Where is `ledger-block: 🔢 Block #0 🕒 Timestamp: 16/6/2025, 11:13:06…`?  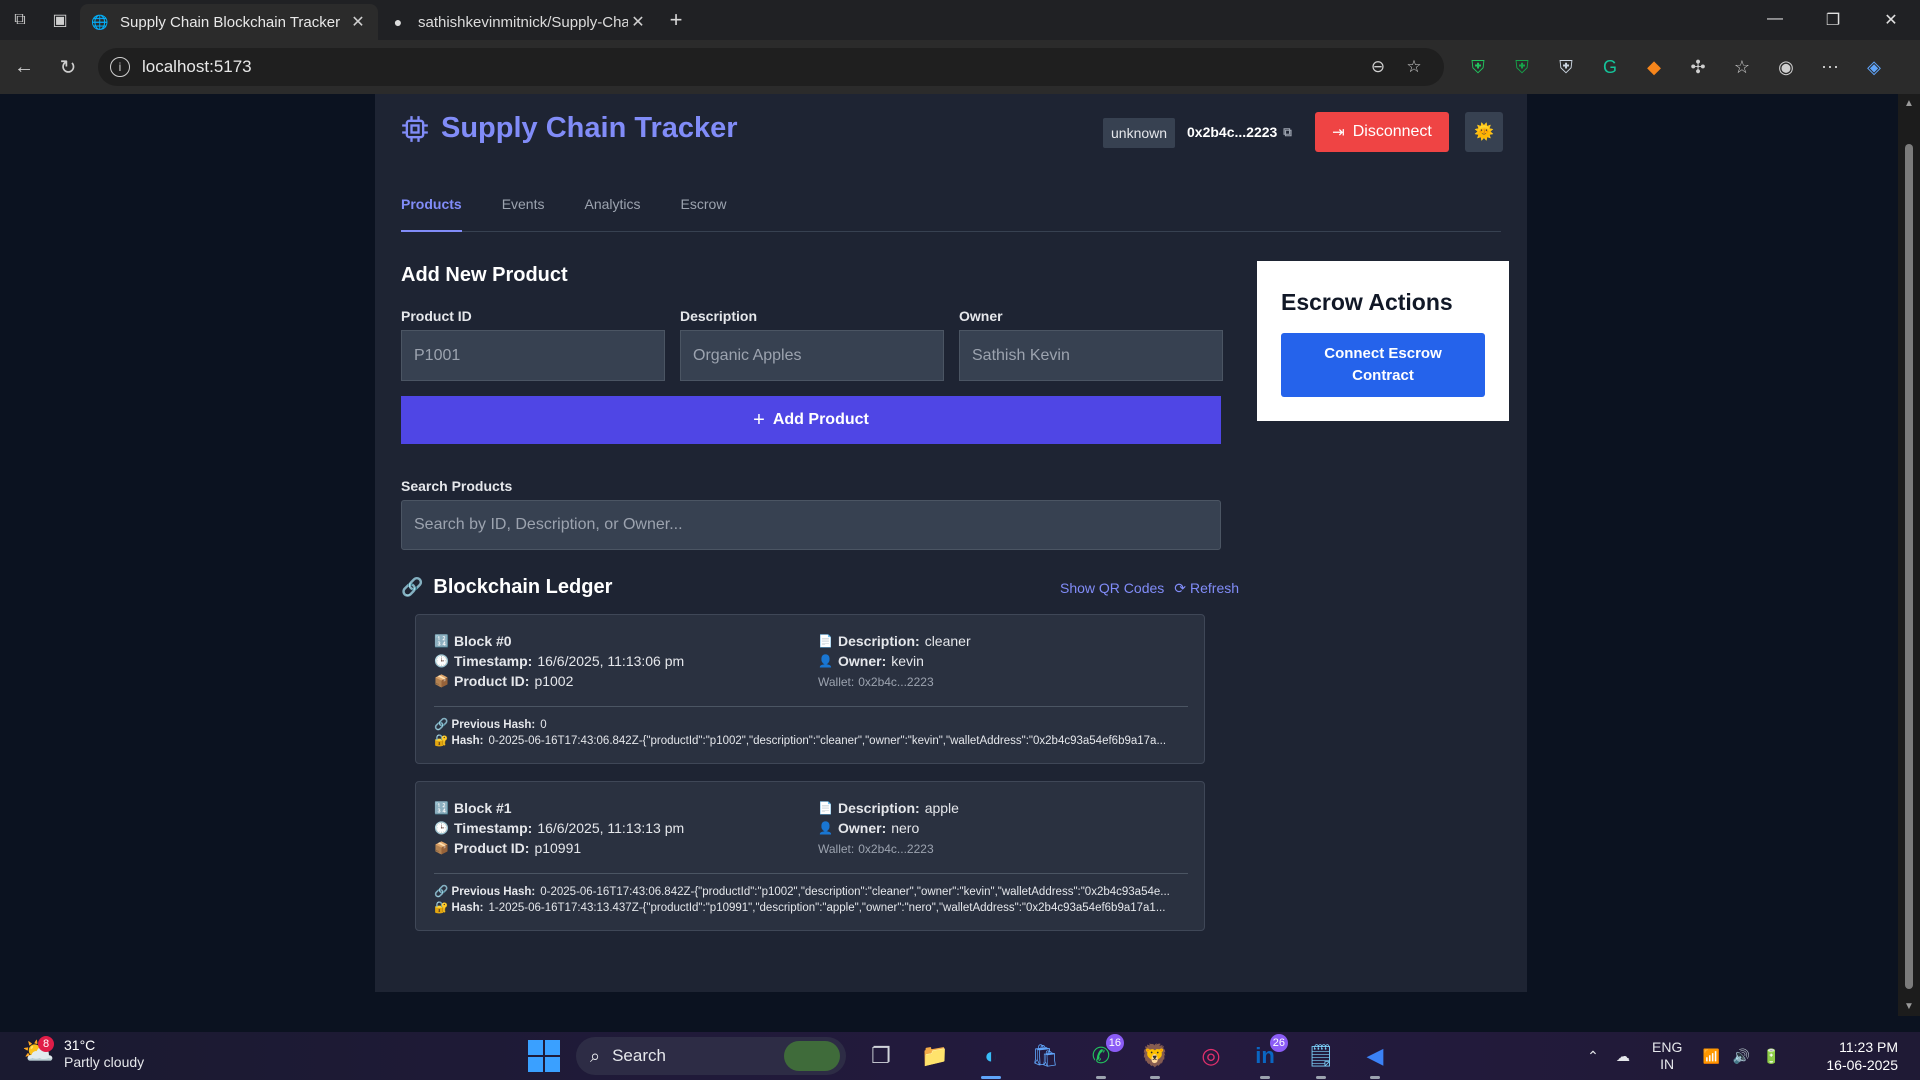 ledger-block: 🔢 Block #0 🕒 Timestamp: 16/6/2025, 11:13:06… is located at coordinates (810, 689).